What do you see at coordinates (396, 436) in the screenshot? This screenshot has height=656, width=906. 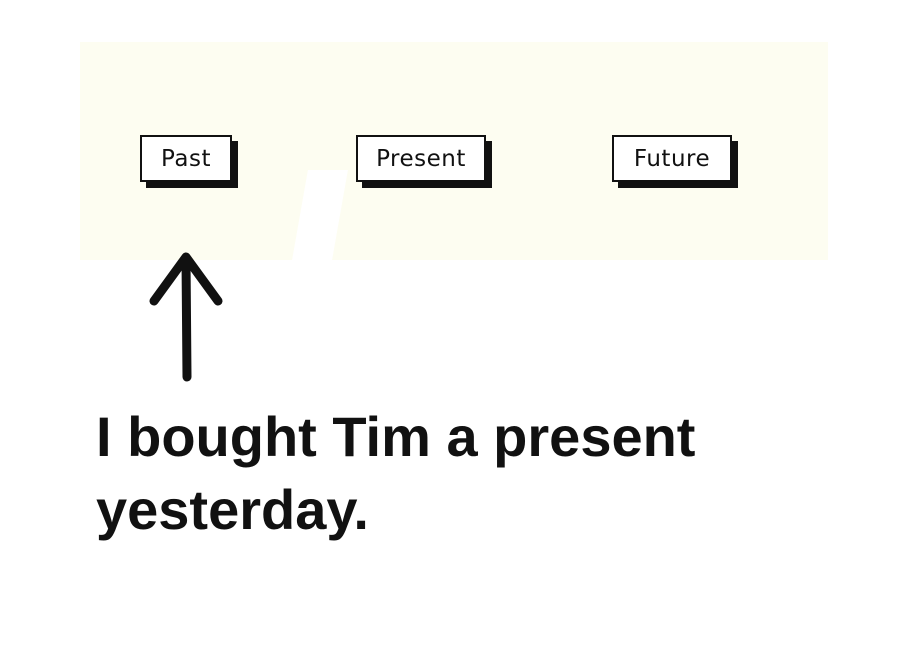 I see `sentence-line-1: I bought Tim a present` at bounding box center [396, 436].